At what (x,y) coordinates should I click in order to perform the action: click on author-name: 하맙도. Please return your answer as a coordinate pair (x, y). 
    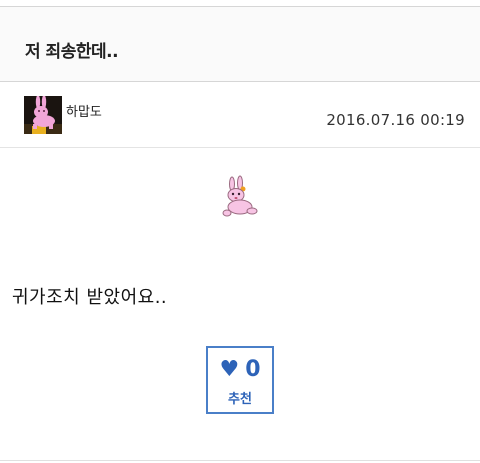
    Looking at the image, I should click on (84, 110).